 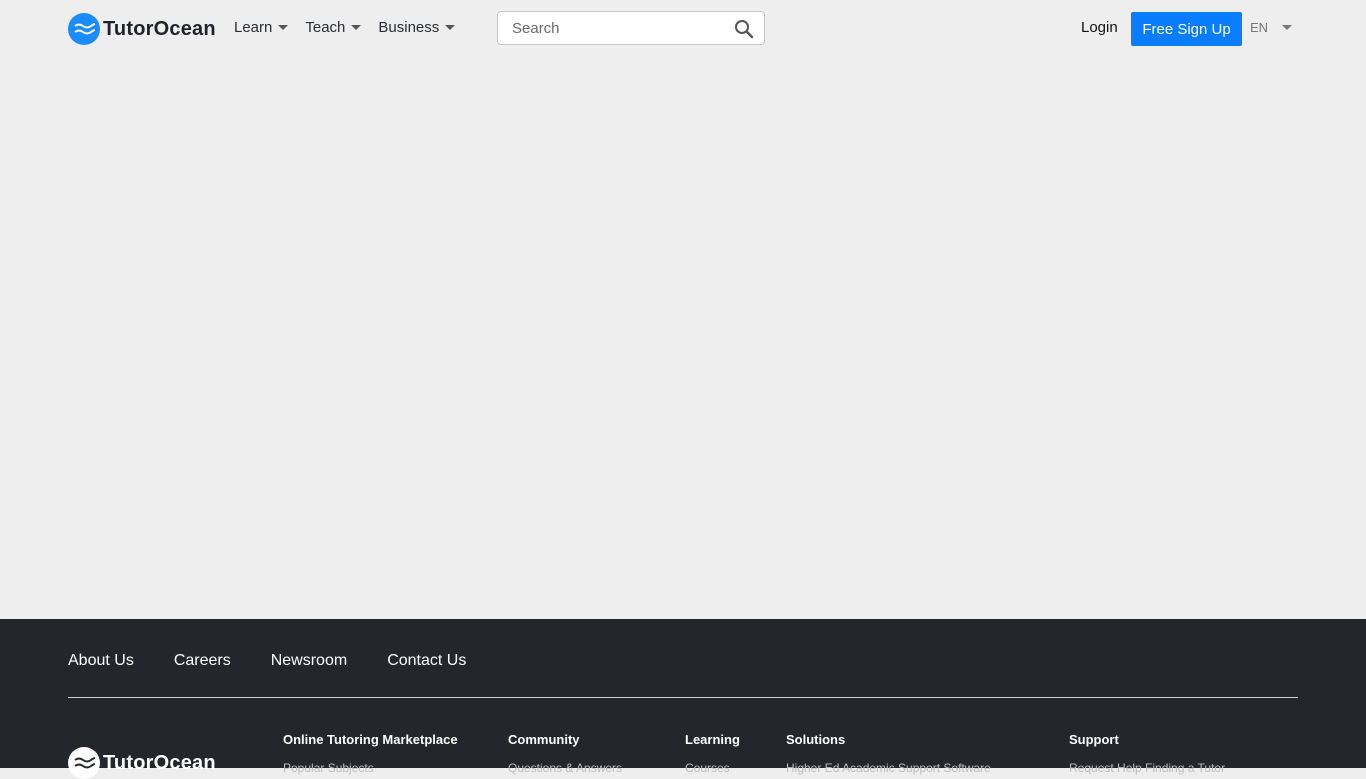 I want to click on footer-column-title: Learning, so click(x=712, y=739).